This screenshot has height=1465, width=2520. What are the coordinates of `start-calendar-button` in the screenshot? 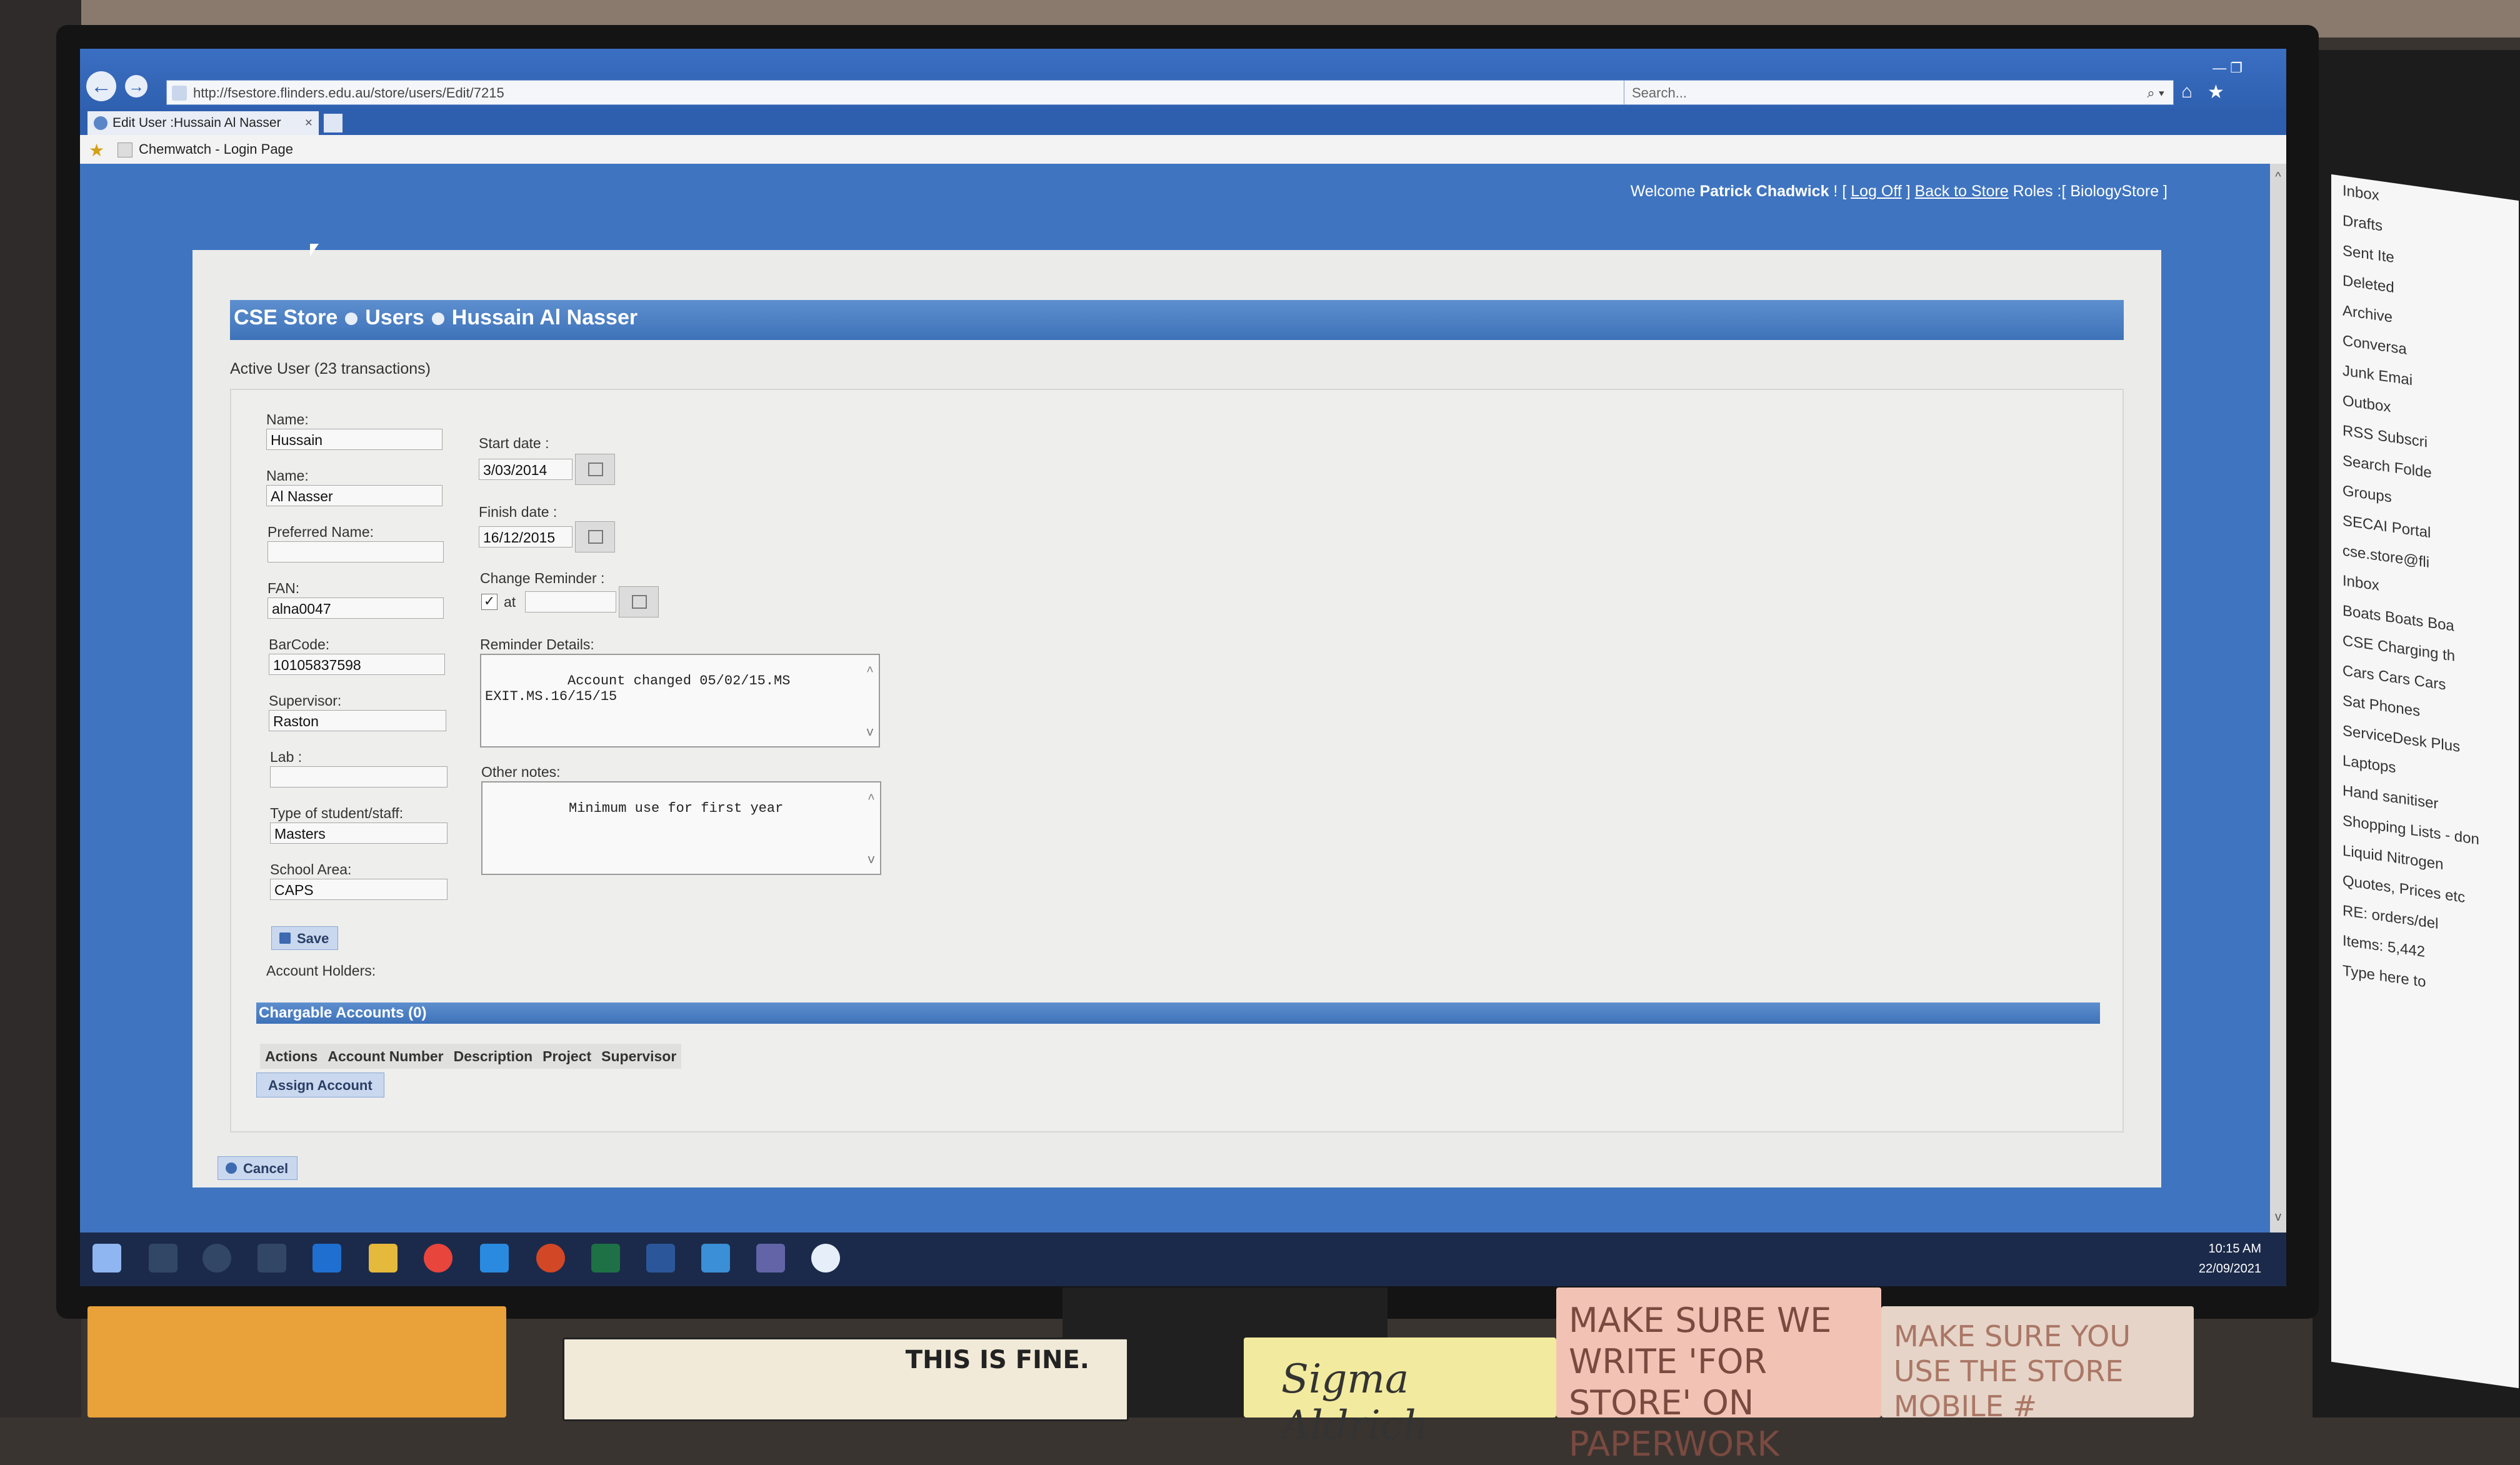 It's located at (595, 469).